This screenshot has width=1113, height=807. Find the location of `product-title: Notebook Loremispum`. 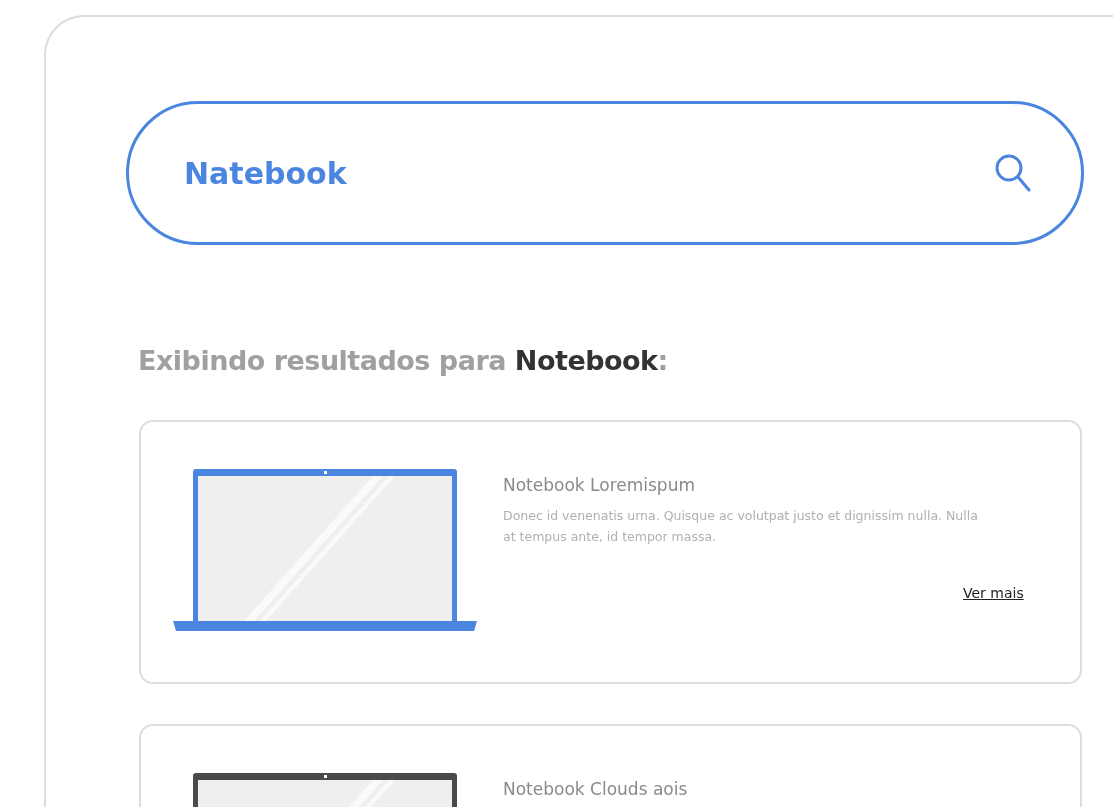

product-title: Notebook Loremispum is located at coordinates (599, 485).